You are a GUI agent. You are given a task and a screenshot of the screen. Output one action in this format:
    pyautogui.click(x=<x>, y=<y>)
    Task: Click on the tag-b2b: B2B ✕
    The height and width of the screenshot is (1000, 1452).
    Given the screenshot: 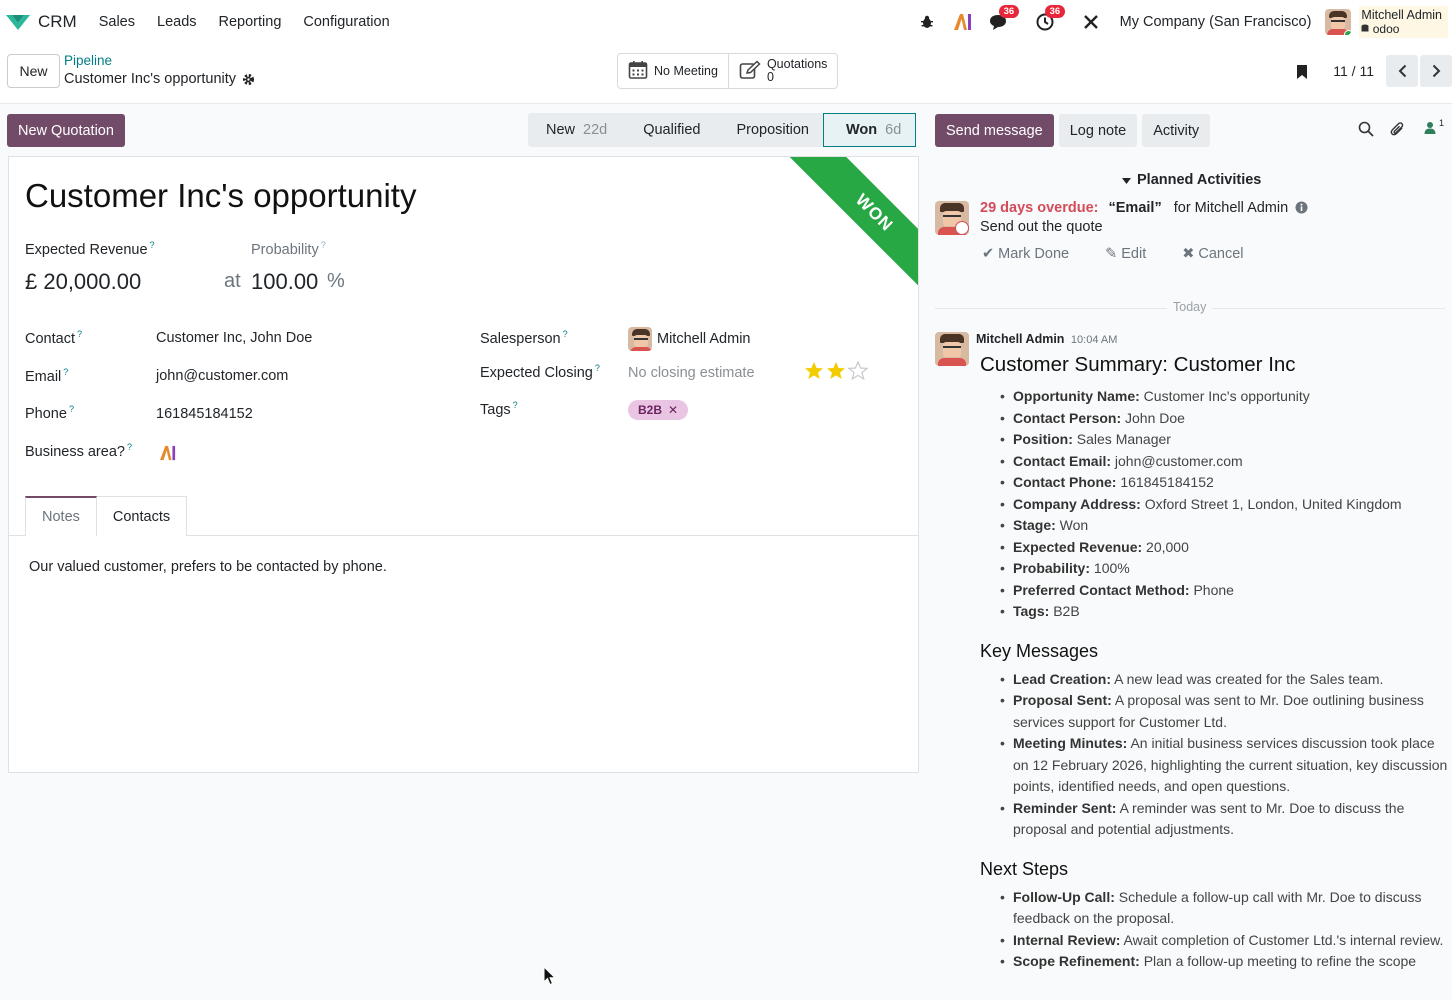 What is the action you would take?
    pyautogui.click(x=658, y=410)
    